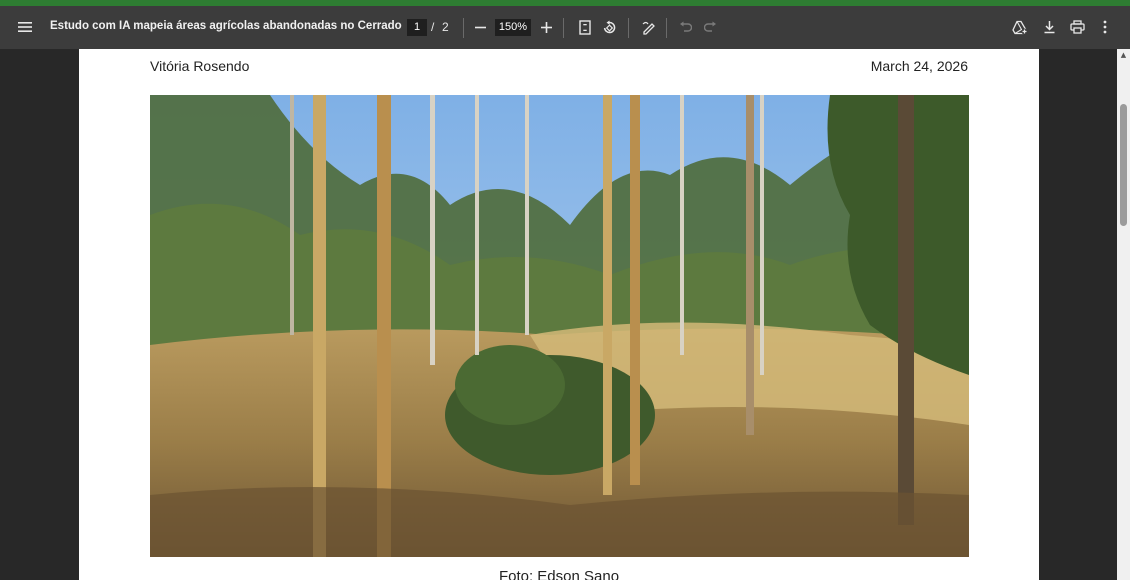 This screenshot has width=1130, height=580. I want to click on rotate-icon, so click(609, 26).